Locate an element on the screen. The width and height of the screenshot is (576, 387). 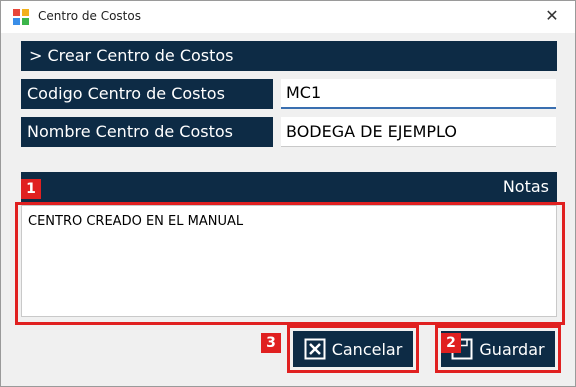
nombre-label: Nombre Centro de Costos is located at coordinates (147, 132).